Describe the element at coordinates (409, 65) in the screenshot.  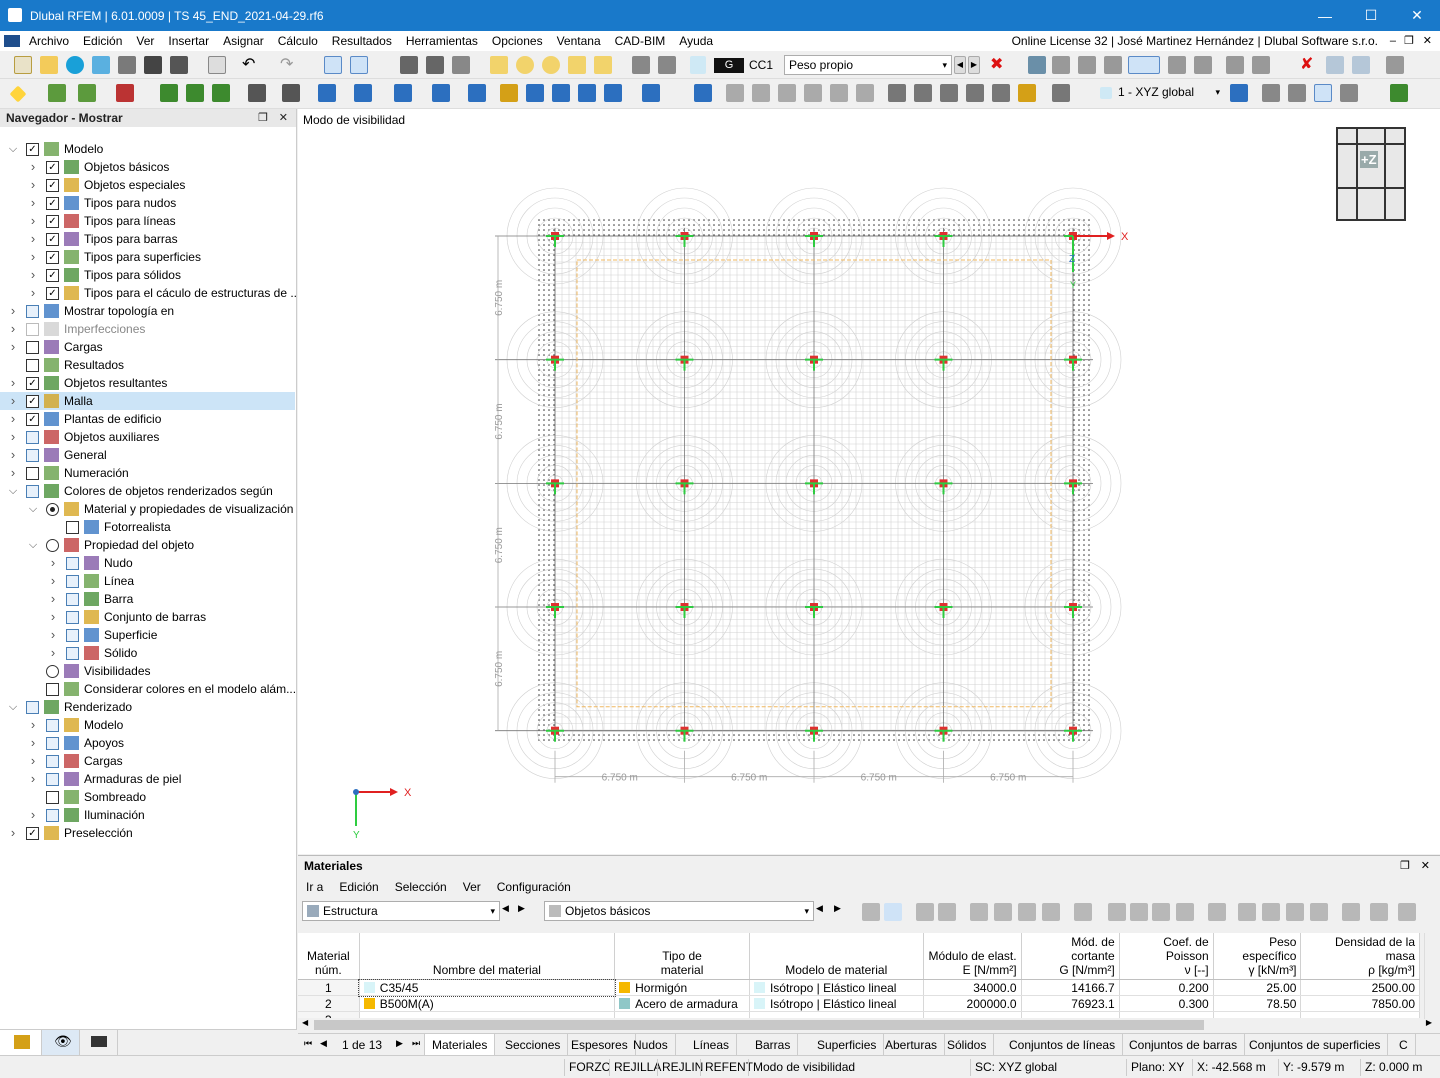
I see `script-icon` at that location.